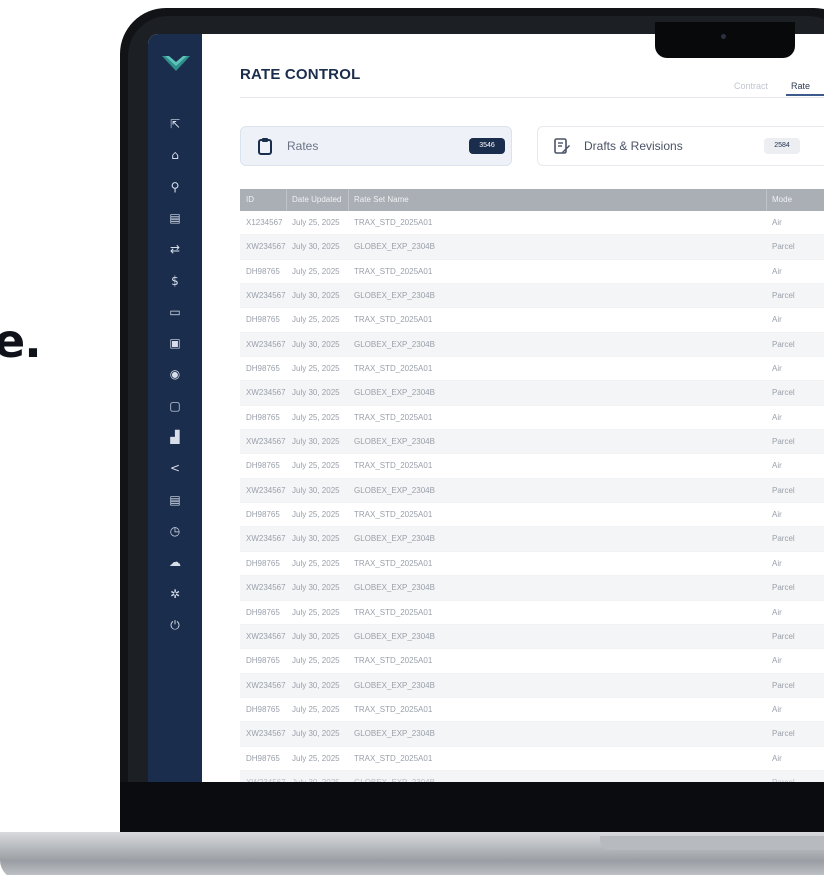 The width and height of the screenshot is (824, 875). What do you see at coordinates (175, 562) in the screenshot?
I see `sidebar-cloud-icon: ☁` at bounding box center [175, 562].